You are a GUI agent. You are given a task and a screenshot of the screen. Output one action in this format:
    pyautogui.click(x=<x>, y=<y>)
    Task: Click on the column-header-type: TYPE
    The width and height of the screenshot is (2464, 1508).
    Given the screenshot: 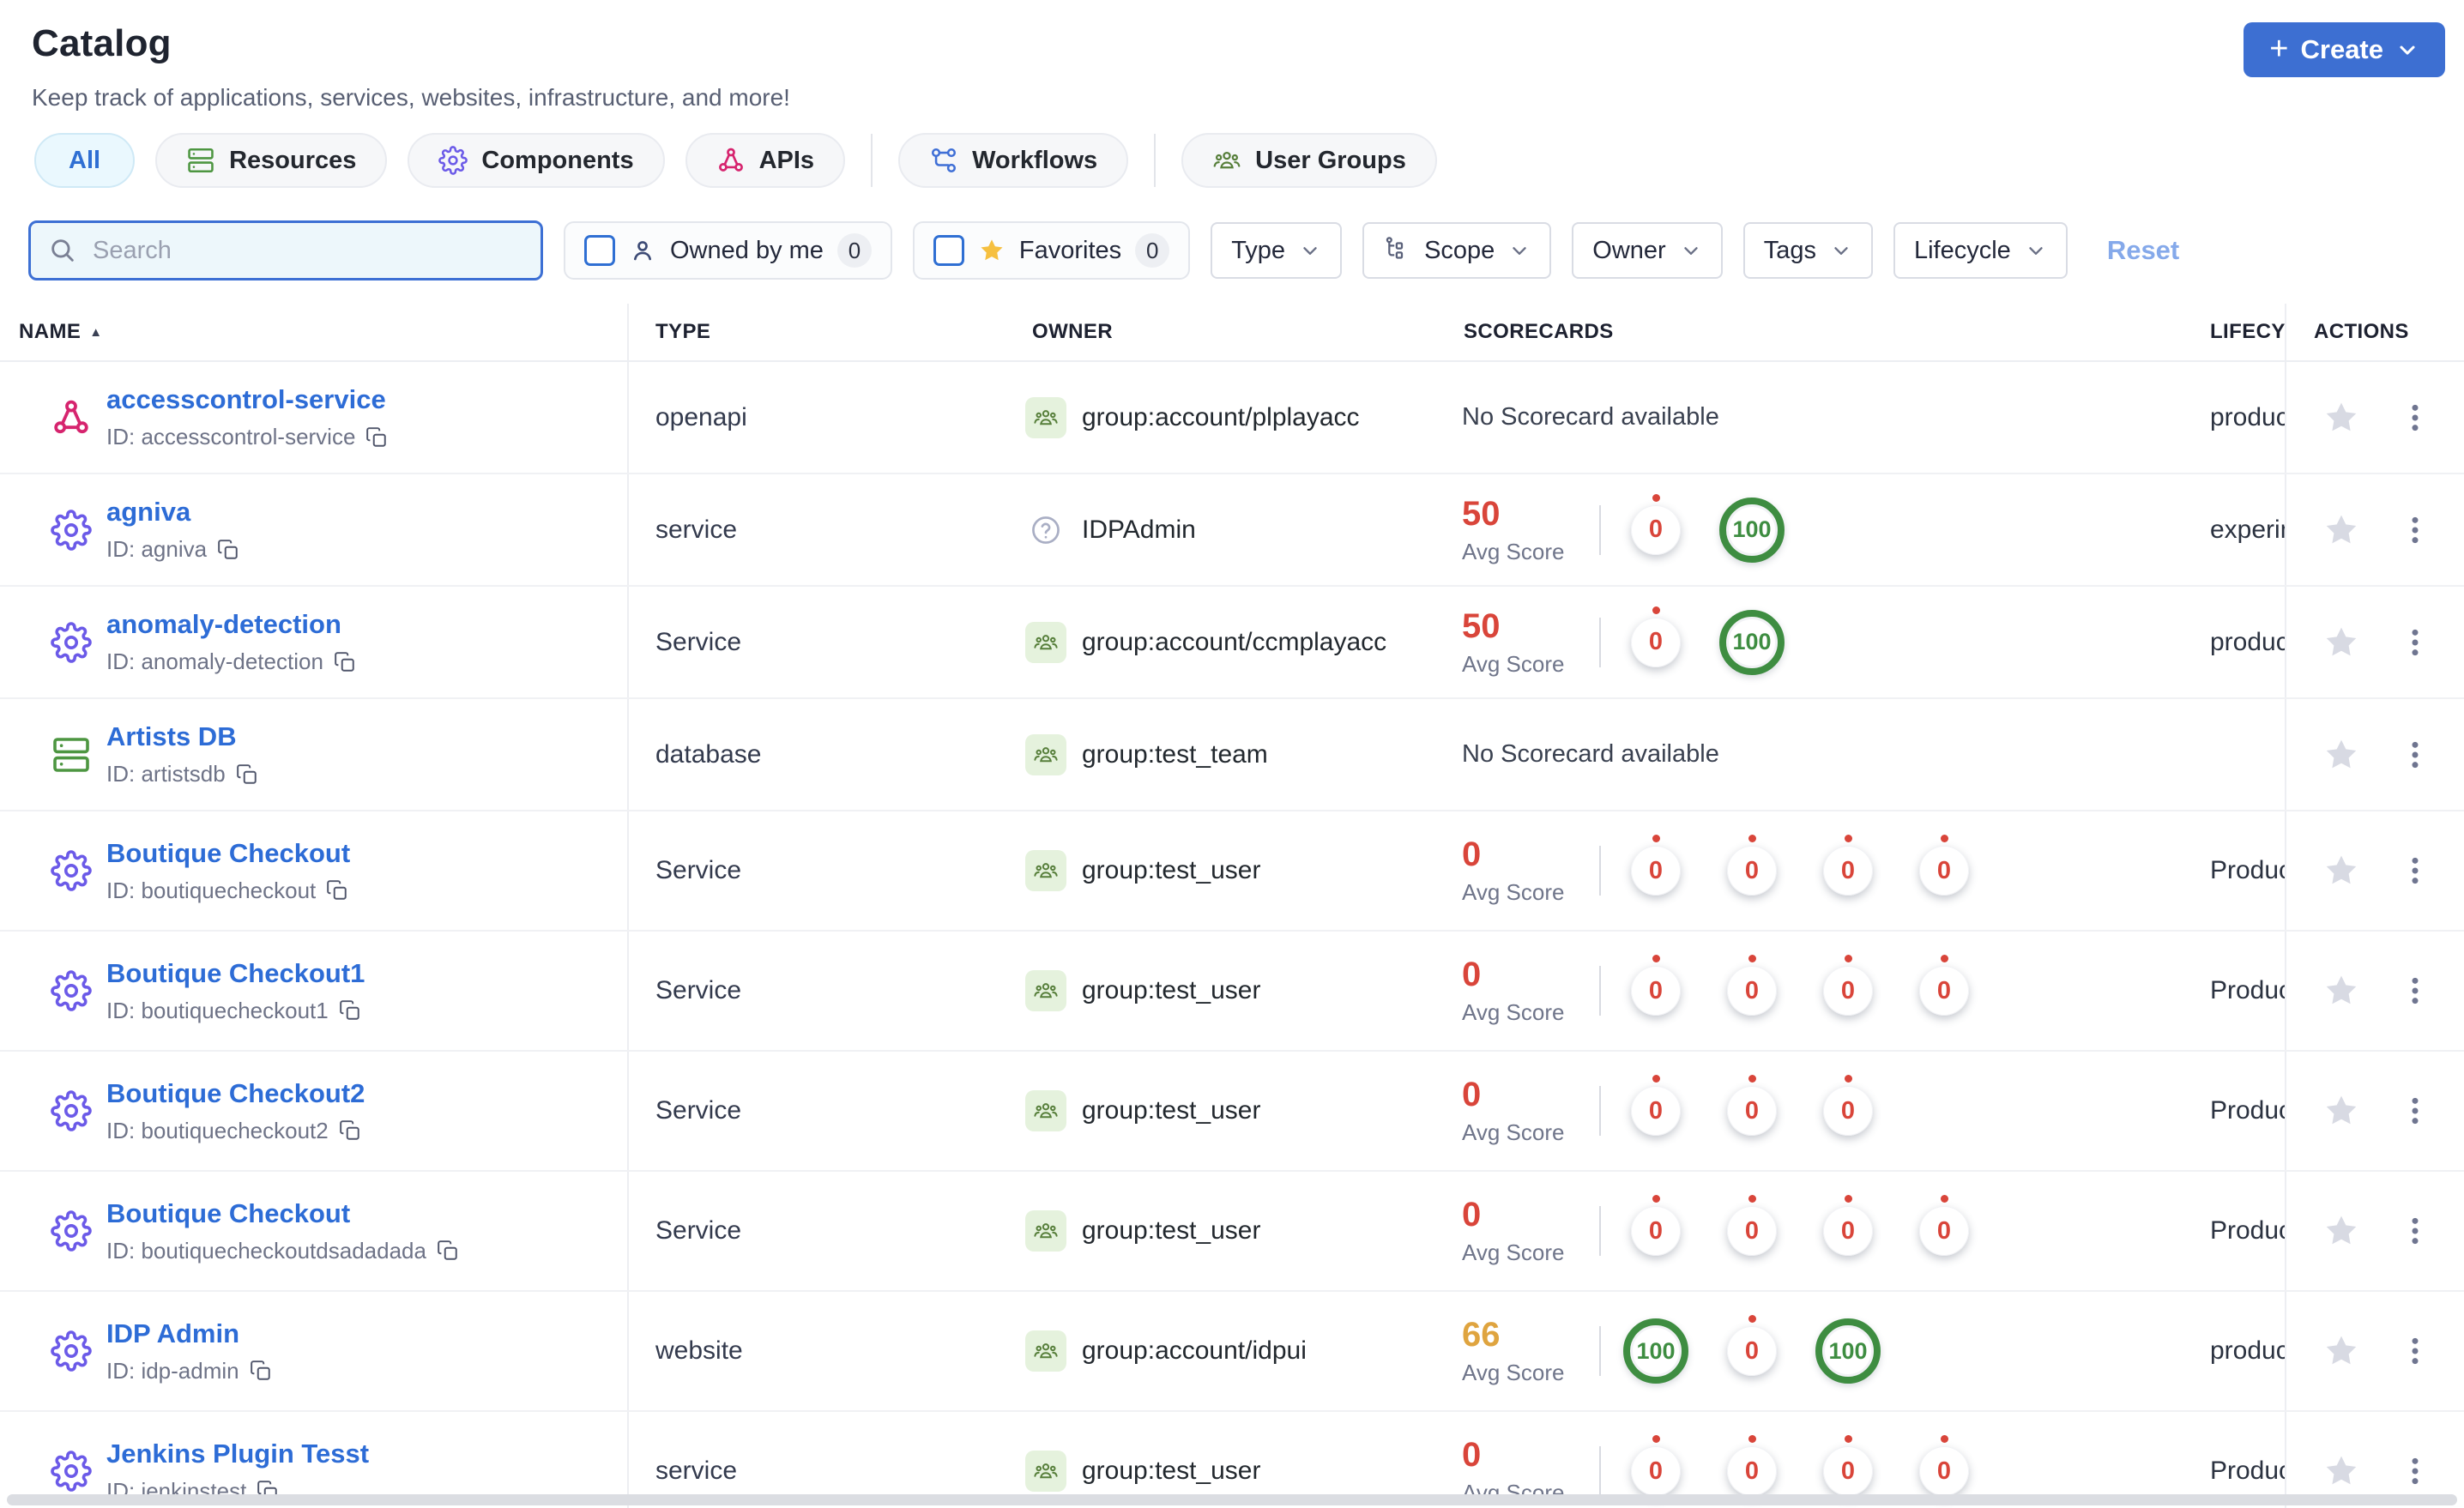 What is the action you would take?
    pyautogui.click(x=827, y=332)
    